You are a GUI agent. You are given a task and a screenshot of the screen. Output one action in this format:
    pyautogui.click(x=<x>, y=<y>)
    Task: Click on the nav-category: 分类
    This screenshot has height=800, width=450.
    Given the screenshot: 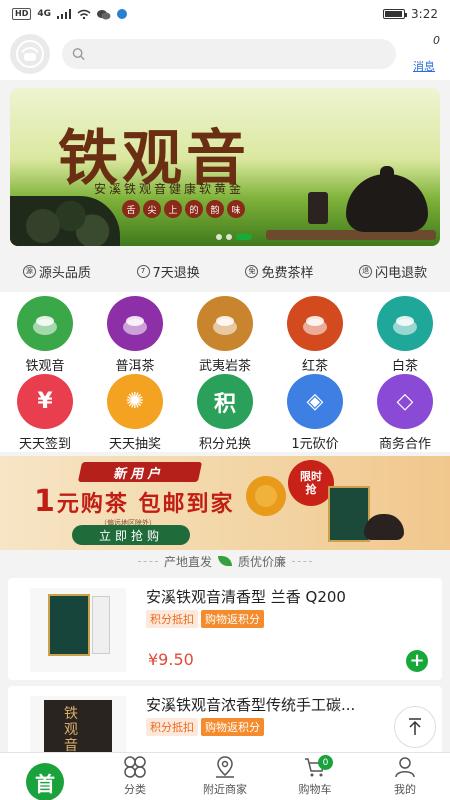 What is the action you would take?
    pyautogui.click(x=135, y=776)
    